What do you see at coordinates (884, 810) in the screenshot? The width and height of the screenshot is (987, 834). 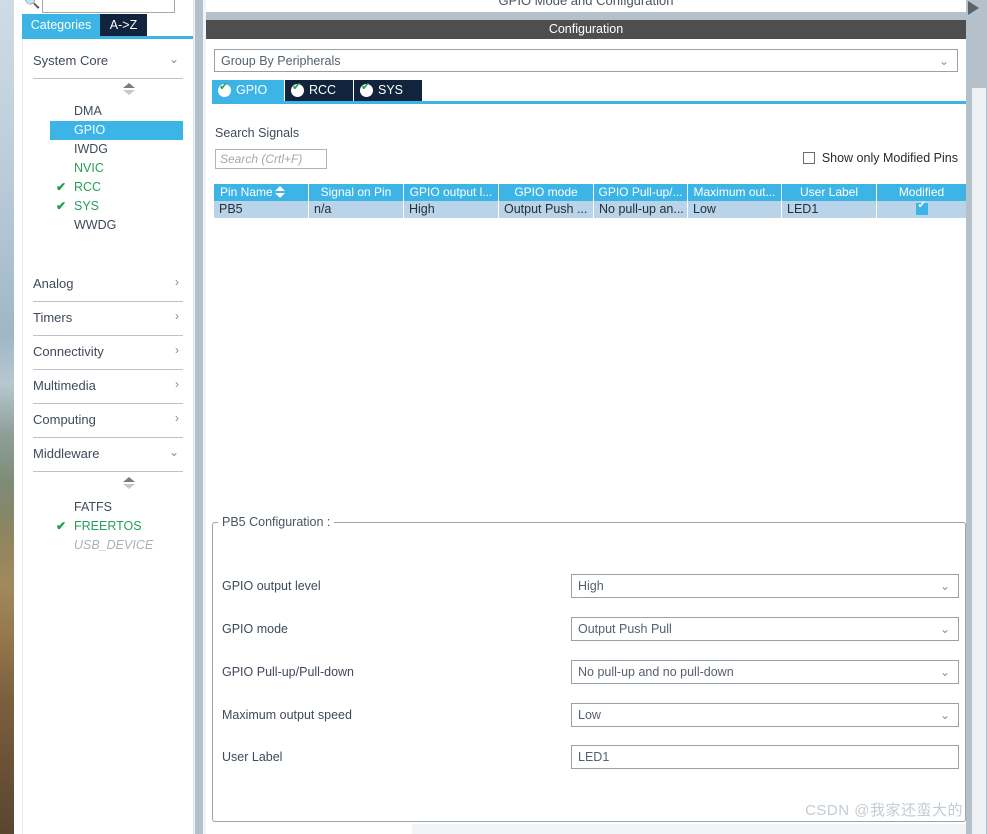 I see `watermark: CSDN @我家还蛮大的` at bounding box center [884, 810].